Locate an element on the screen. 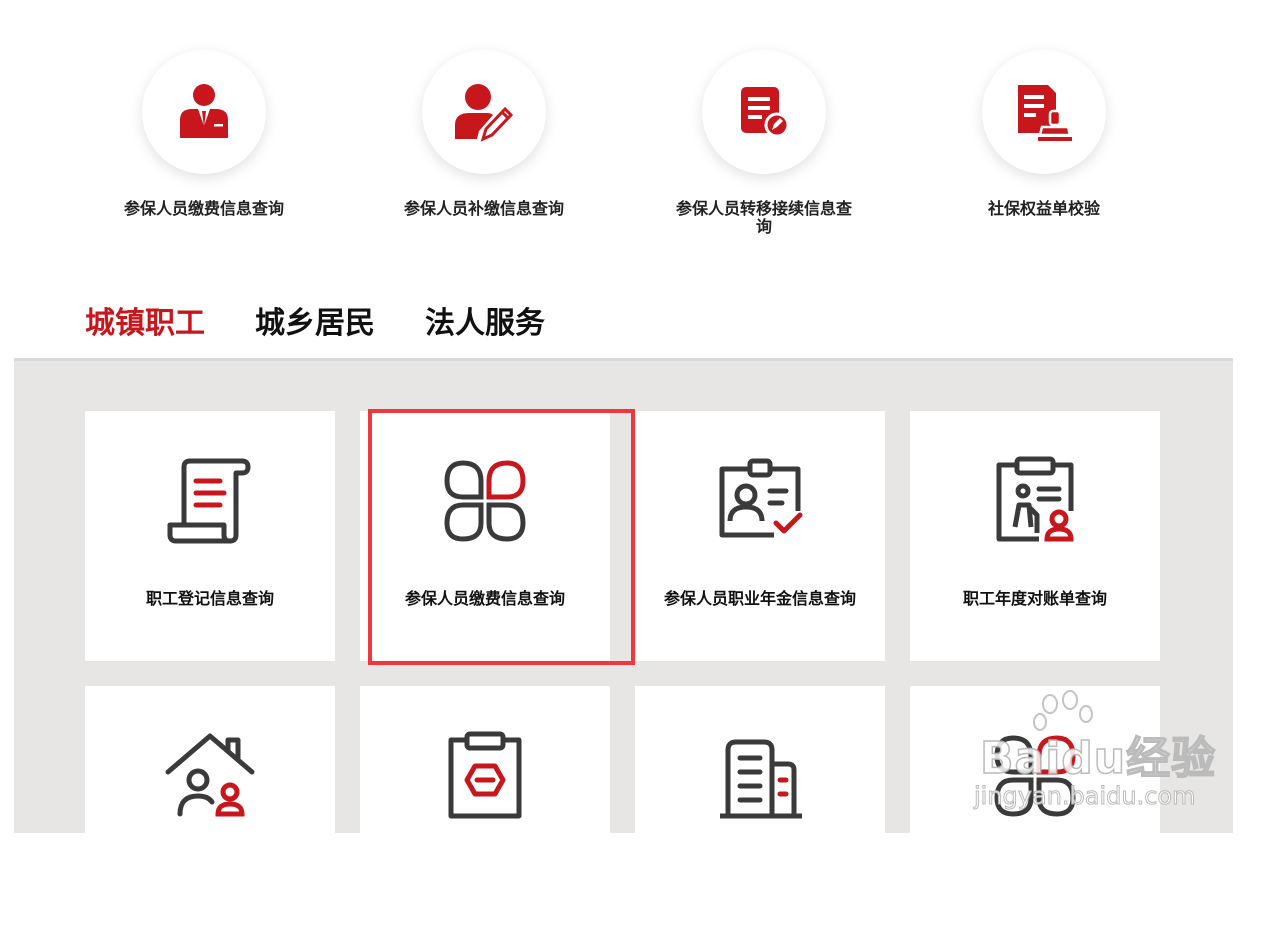  id-badge-icon is located at coordinates (761, 498).